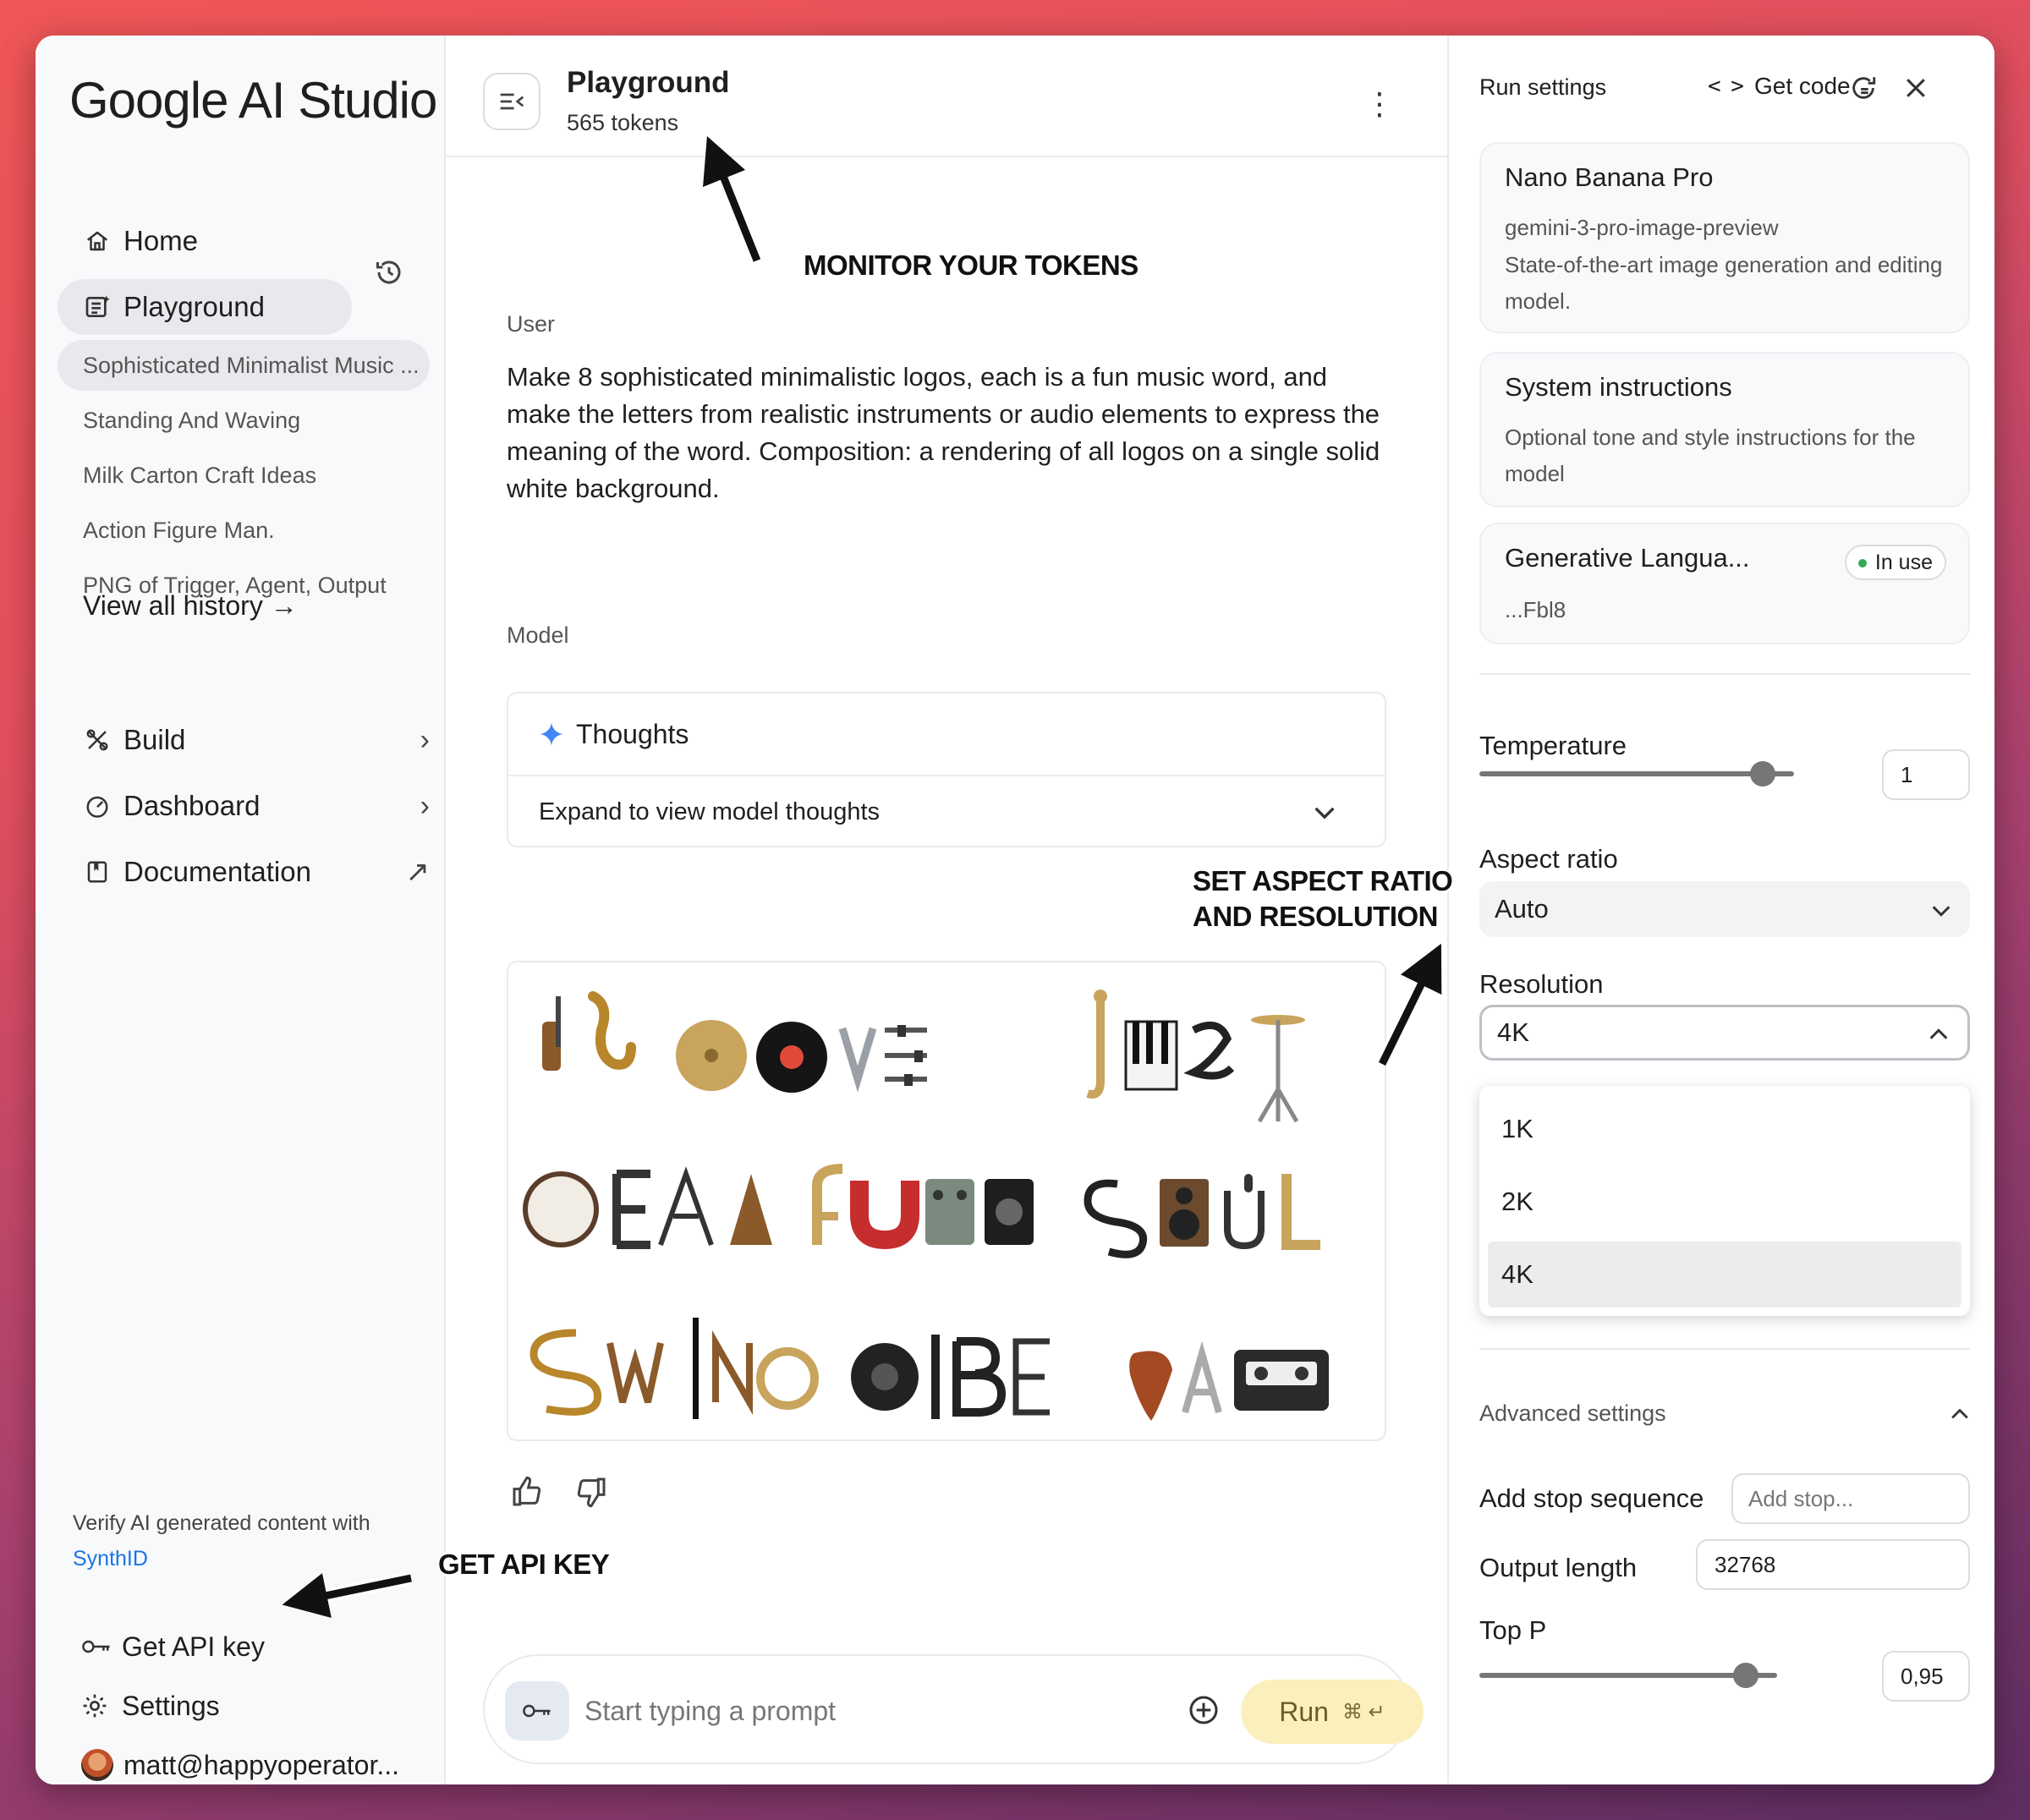 Image resolution: width=2030 pixels, height=1820 pixels. What do you see at coordinates (838, 1711) in the screenshot?
I see `prompt-input` at bounding box center [838, 1711].